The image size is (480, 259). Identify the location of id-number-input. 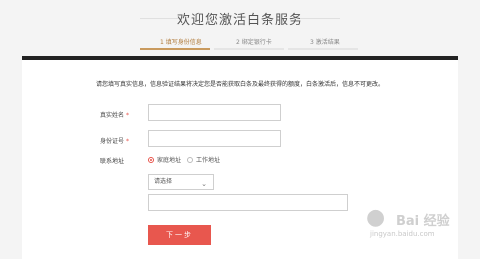
(214, 138).